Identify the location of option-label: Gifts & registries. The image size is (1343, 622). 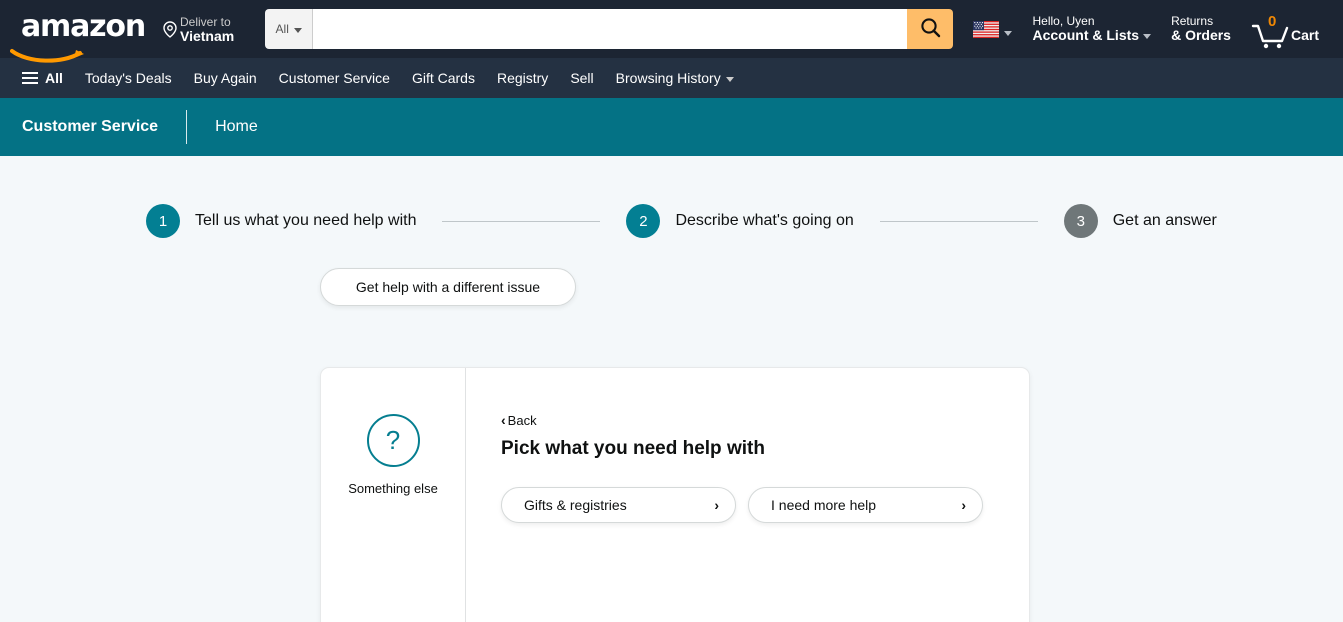
(575, 505).